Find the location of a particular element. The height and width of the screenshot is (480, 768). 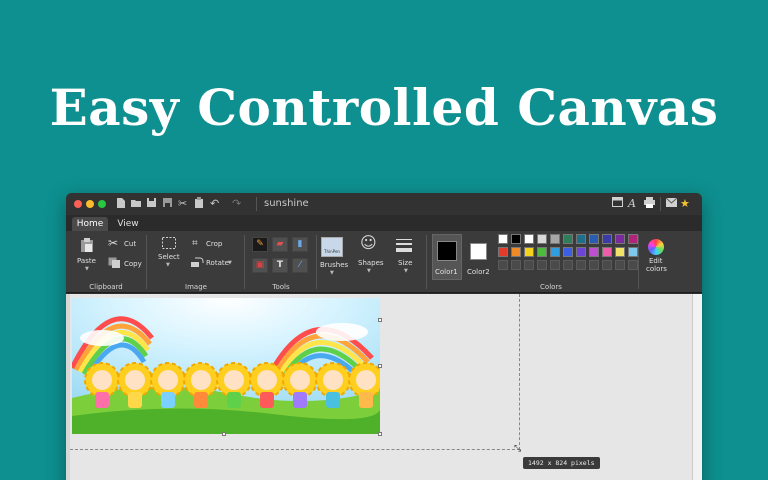

rotate-label: Rotate is located at coordinates (217, 263).